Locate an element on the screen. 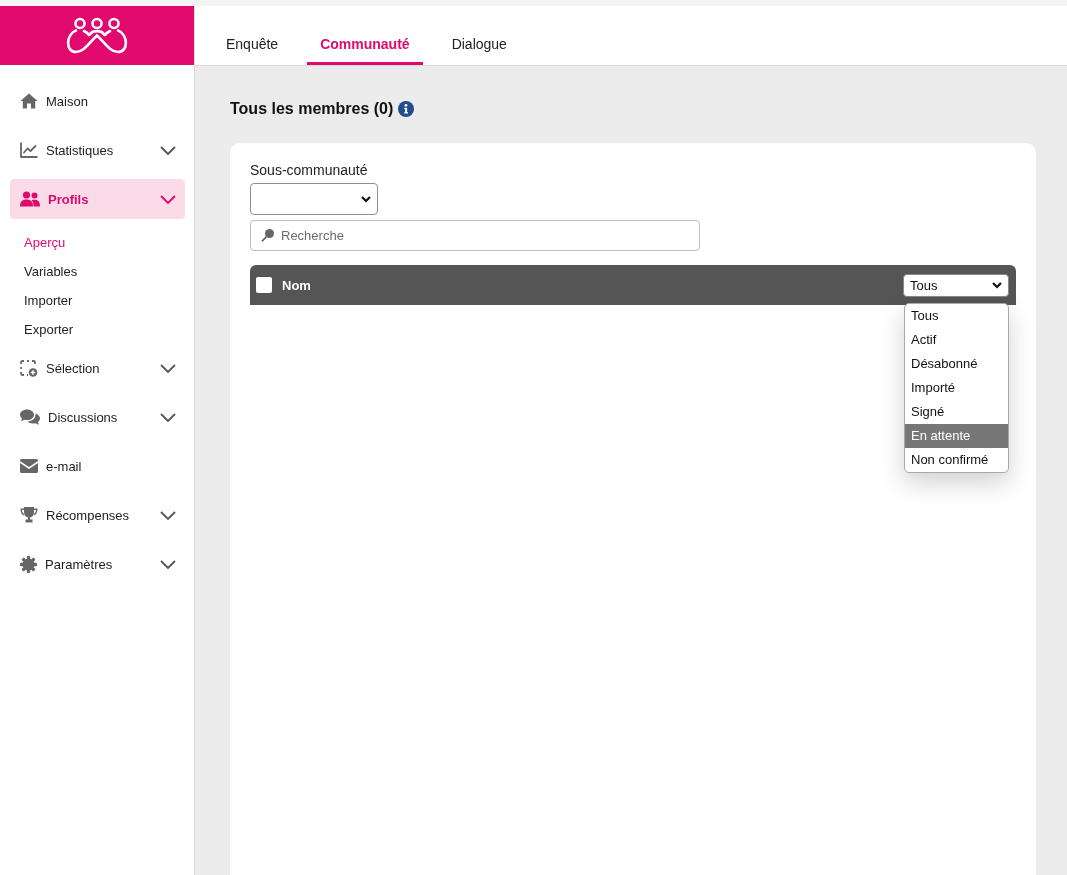 Image resolution: width=1067 pixels, height=875 pixels. sidebar-item: Paramètres is located at coordinates (97, 564).